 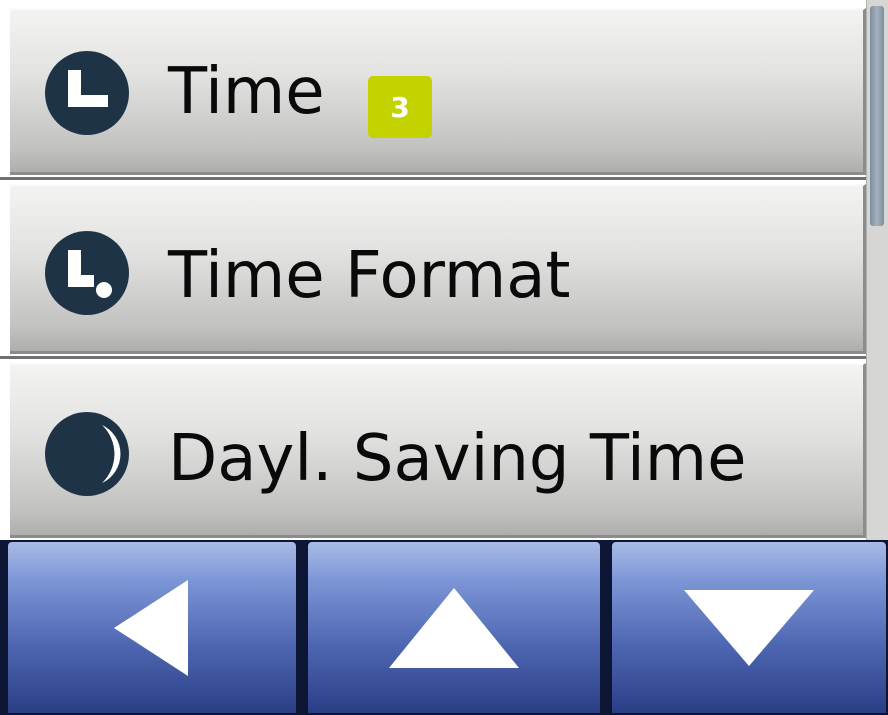 I want to click on half-moon-icon, so click(x=87, y=454).